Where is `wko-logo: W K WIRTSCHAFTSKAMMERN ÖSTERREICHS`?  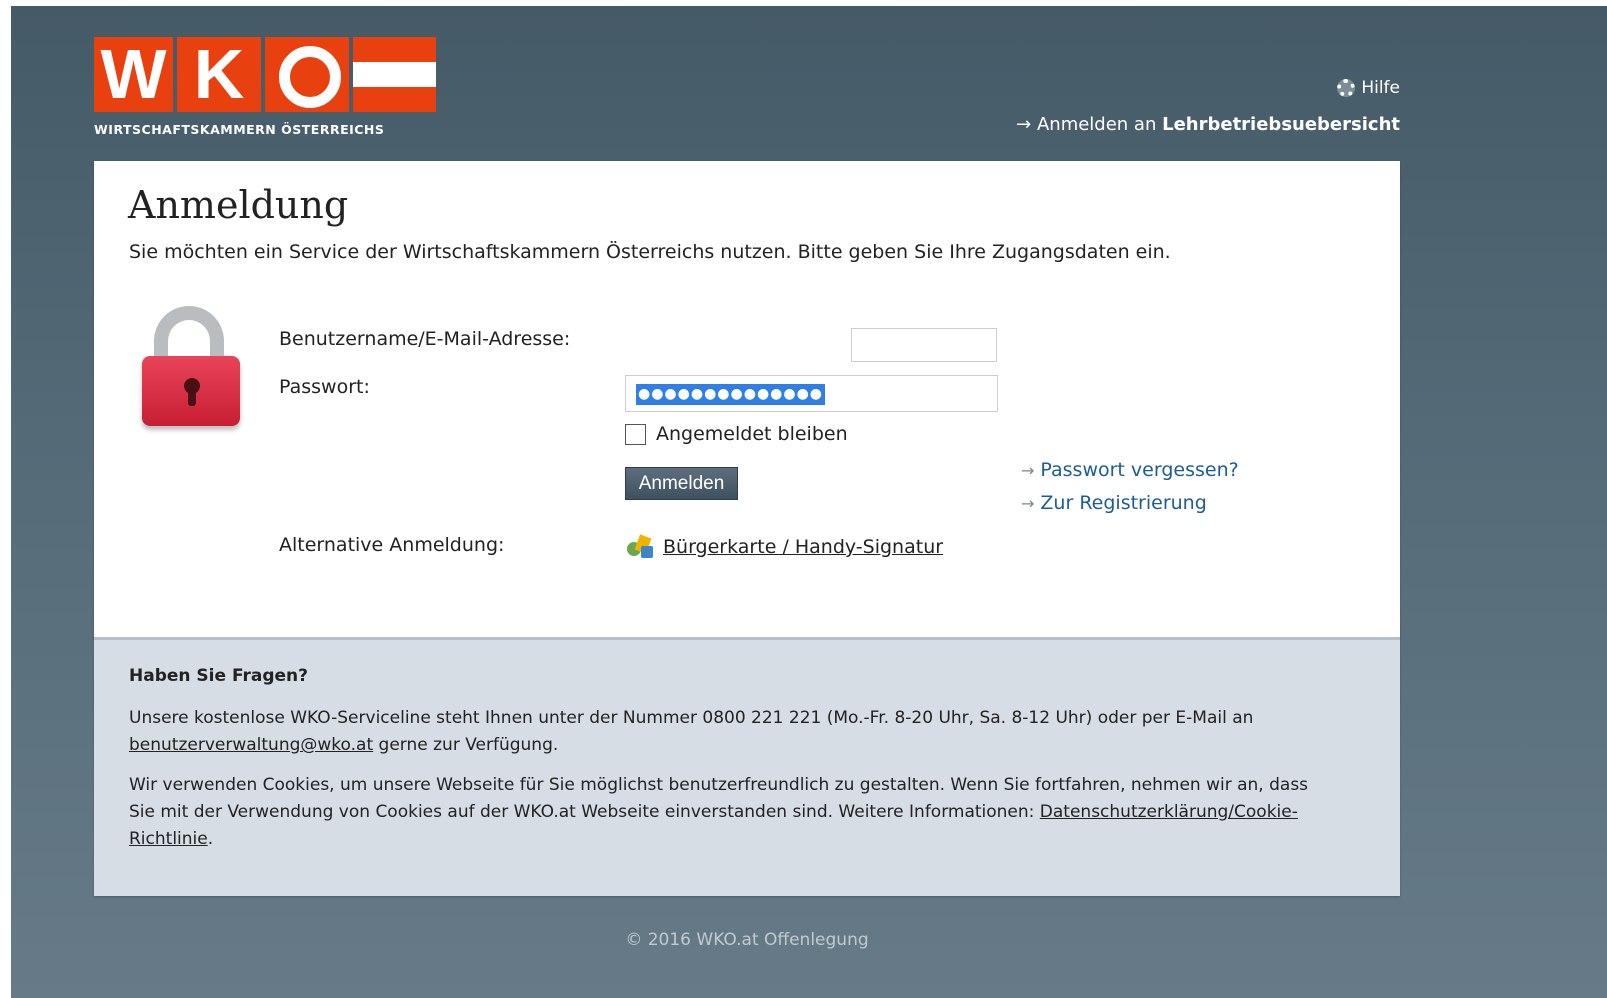
wko-logo: W K WIRTSCHAFTSKAMMERN ÖSTERREICHS is located at coordinates (265, 88).